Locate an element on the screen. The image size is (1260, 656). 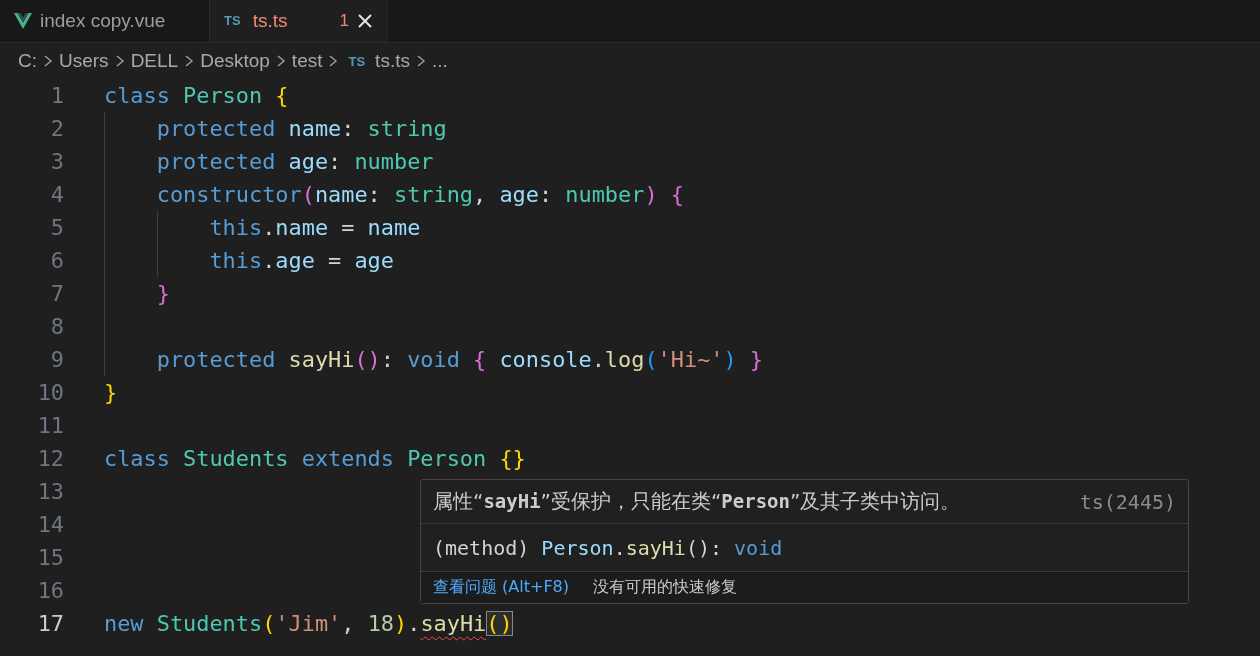
code-line: protected name: string is located at coordinates (275, 128).